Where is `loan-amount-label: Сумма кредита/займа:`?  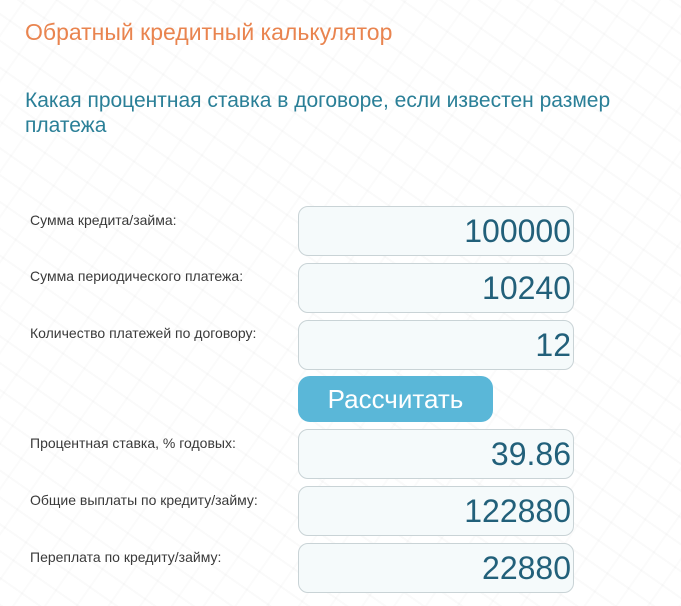
loan-amount-label: Сумма кредита/займа: is located at coordinates (103, 220).